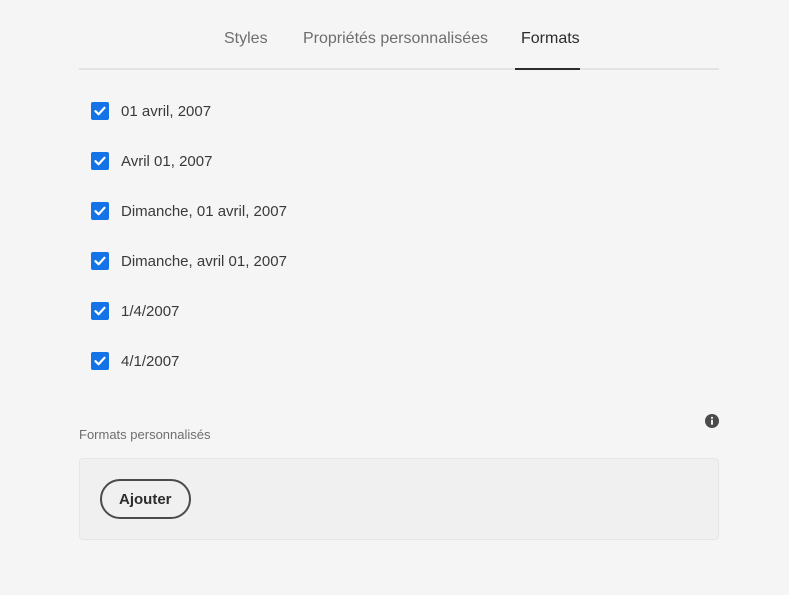 The image size is (789, 595). Describe the element at coordinates (547, 69) in the screenshot. I see `selected-tab-indicator` at that location.